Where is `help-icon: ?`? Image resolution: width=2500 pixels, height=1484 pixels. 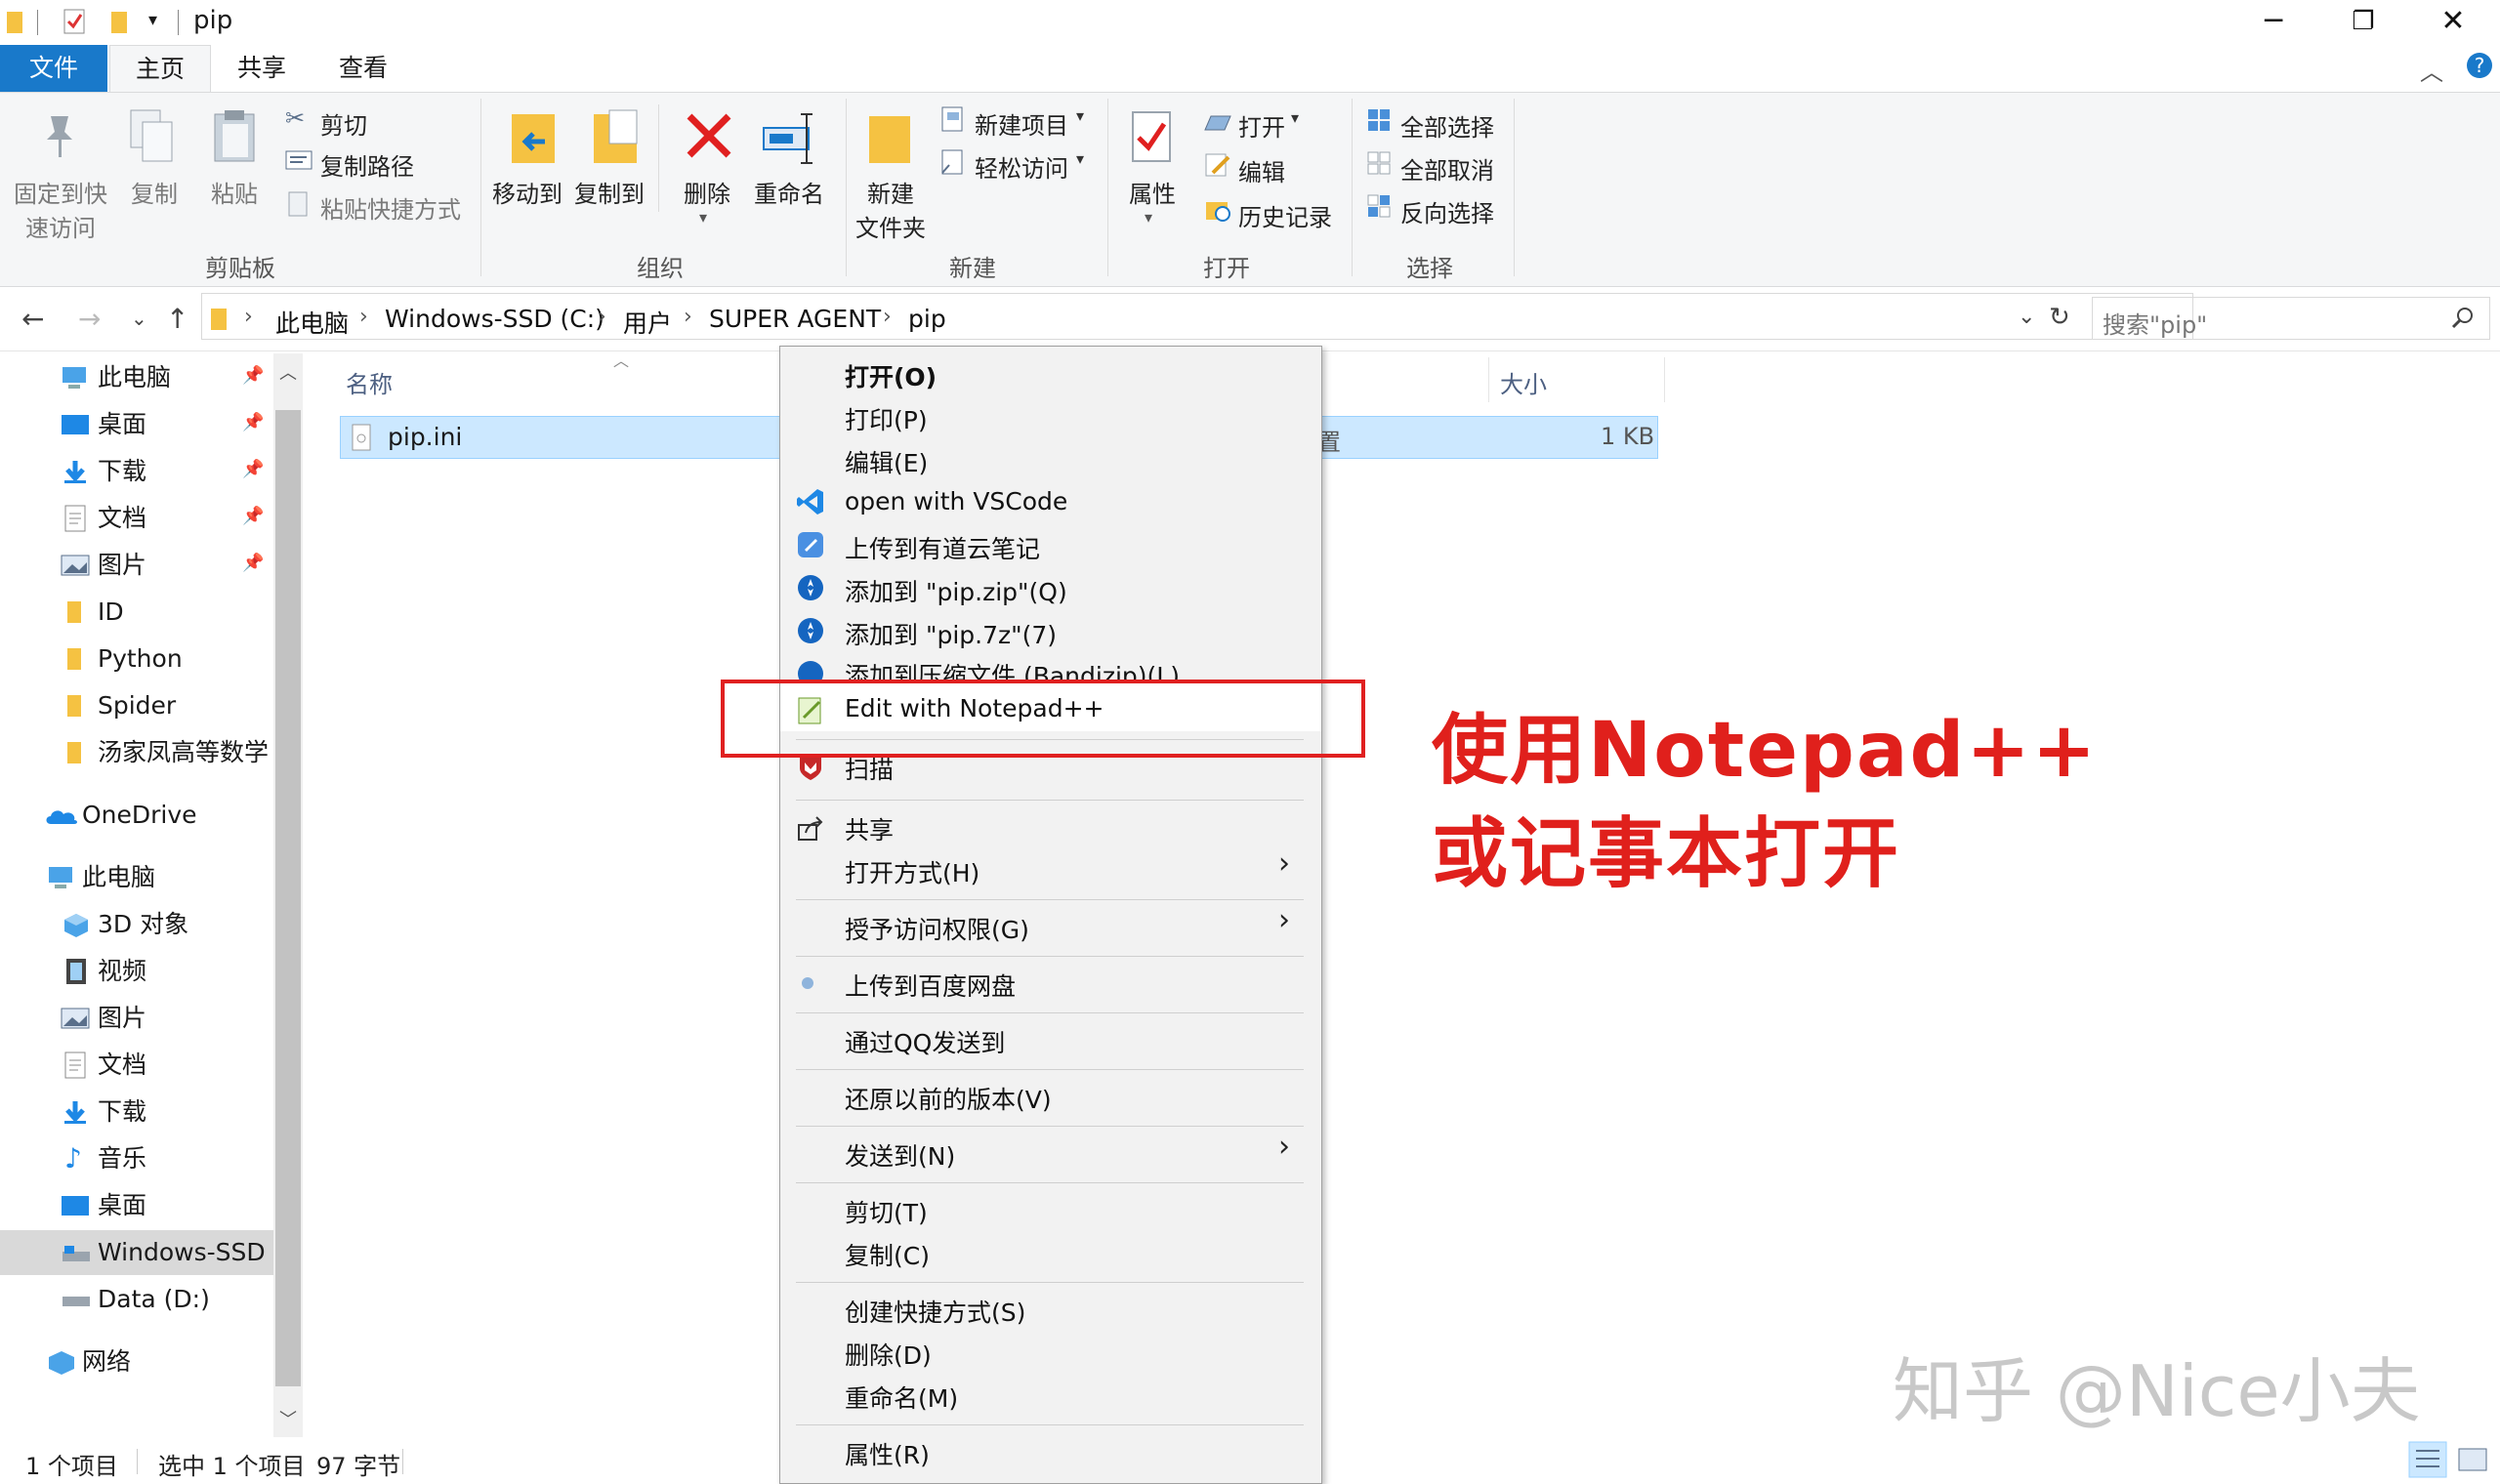 help-icon: ? is located at coordinates (2480, 65).